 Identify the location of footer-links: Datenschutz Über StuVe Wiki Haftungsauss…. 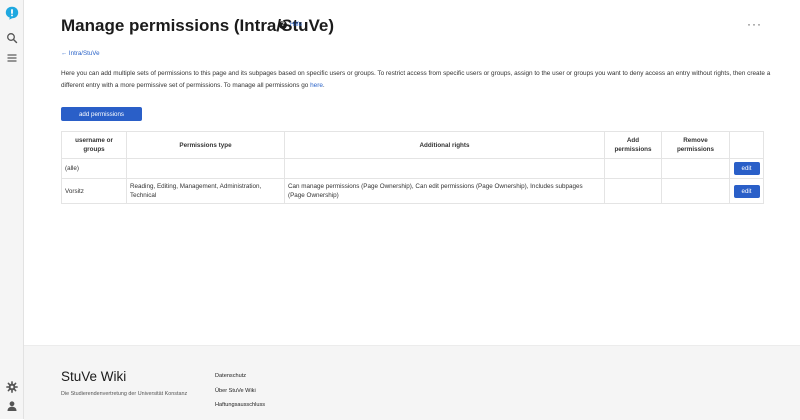
(240, 395).